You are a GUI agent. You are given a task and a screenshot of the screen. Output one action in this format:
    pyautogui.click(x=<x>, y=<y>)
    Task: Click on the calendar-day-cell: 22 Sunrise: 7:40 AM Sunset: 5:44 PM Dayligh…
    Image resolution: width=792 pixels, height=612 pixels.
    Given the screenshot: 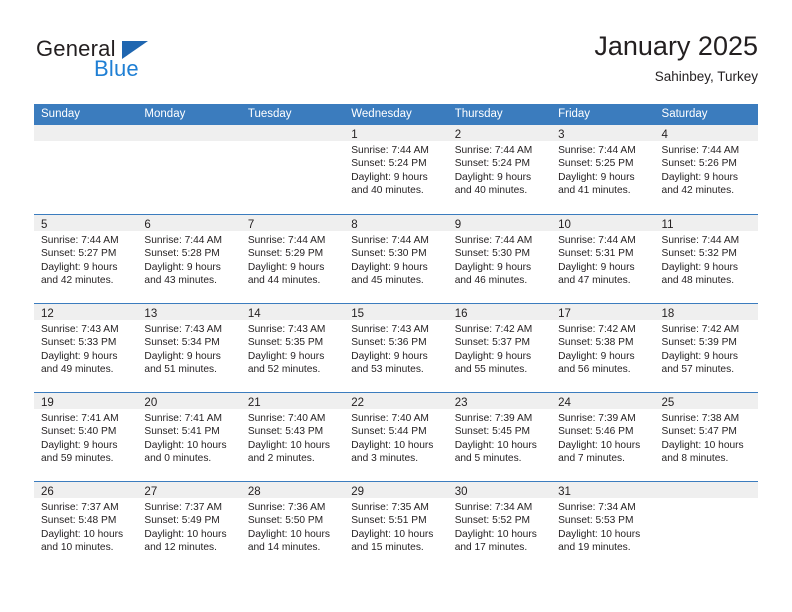 What is the action you would take?
    pyautogui.click(x=396, y=437)
    